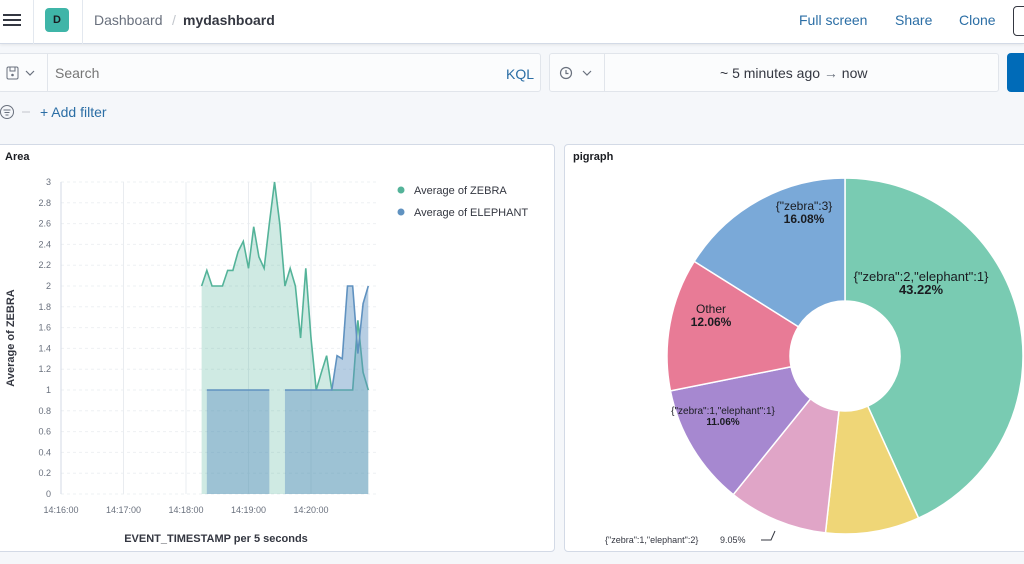 This screenshot has width=1024, height=564. What do you see at coordinates (229, 20) in the screenshot?
I see `breadcrumb-current: mydashboard` at bounding box center [229, 20].